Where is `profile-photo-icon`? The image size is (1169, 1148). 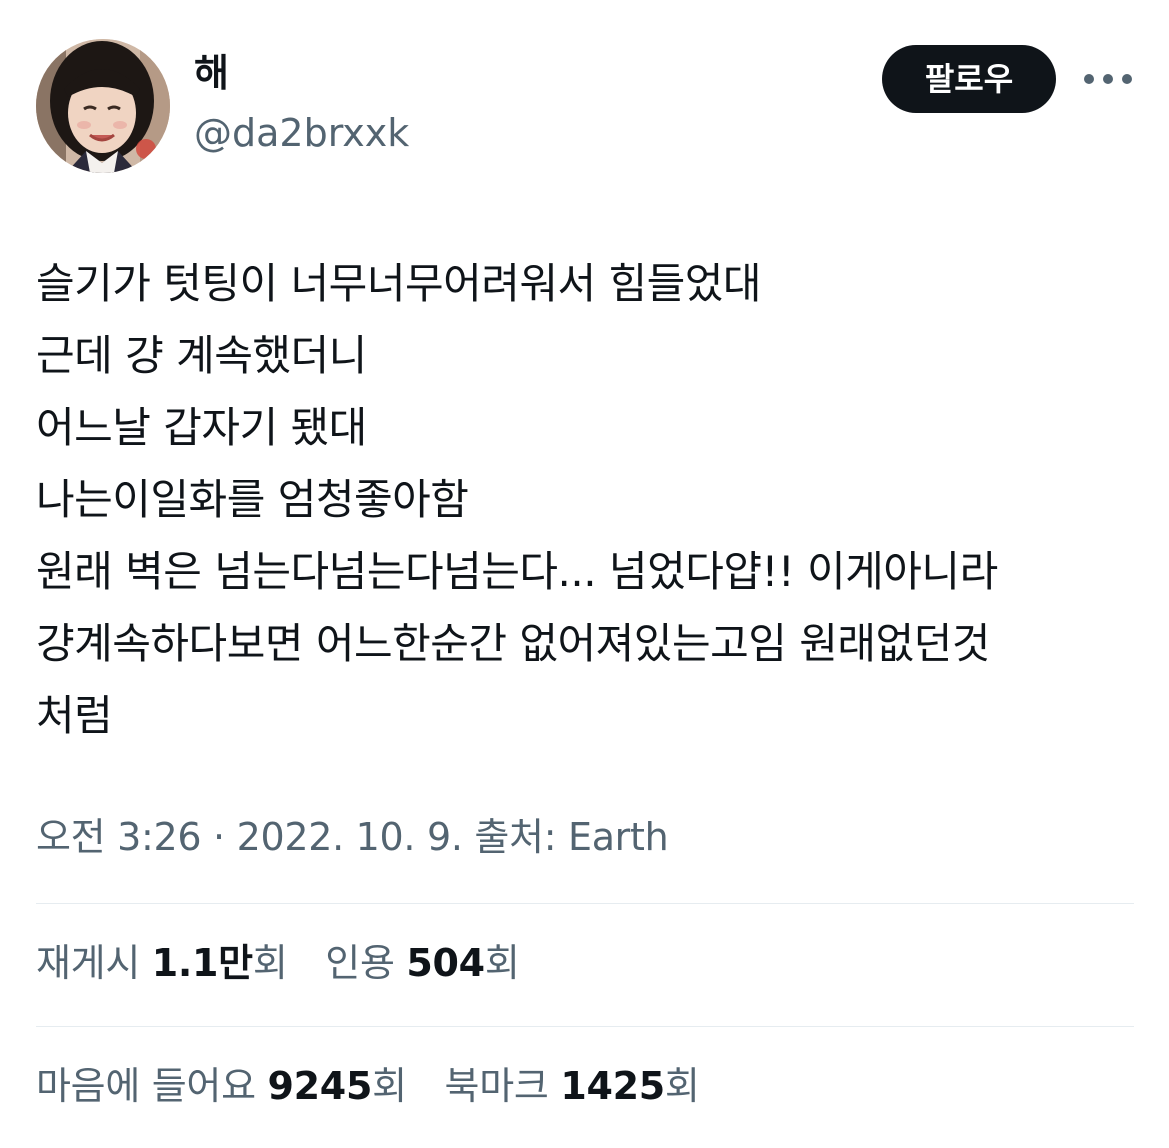 profile-photo-icon is located at coordinates (103, 106).